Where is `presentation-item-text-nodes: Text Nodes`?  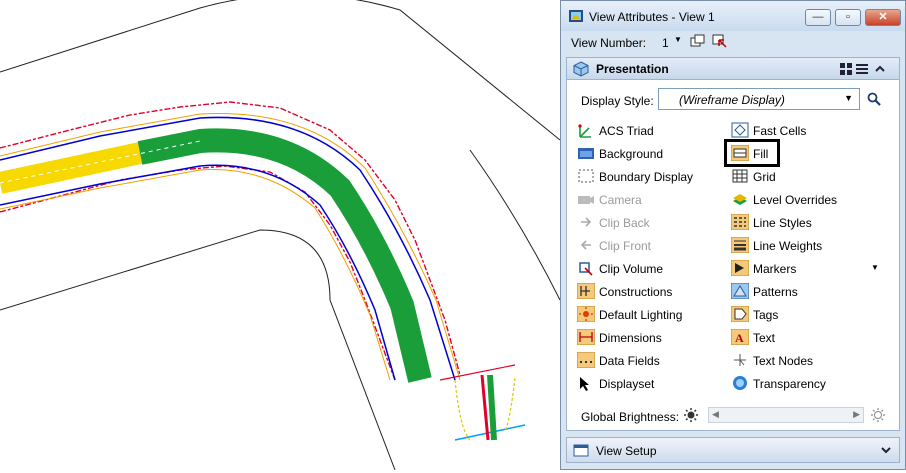
presentation-item-text-nodes: Text Nodes is located at coordinates (806, 360).